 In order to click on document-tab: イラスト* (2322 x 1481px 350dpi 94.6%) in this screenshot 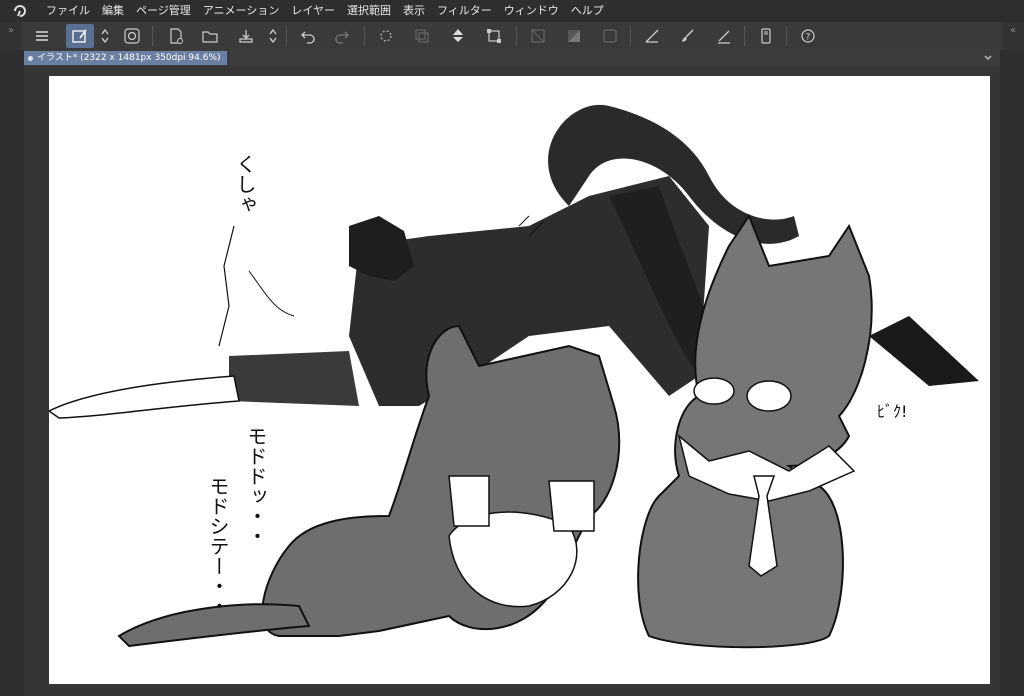, I will do `click(125, 58)`.